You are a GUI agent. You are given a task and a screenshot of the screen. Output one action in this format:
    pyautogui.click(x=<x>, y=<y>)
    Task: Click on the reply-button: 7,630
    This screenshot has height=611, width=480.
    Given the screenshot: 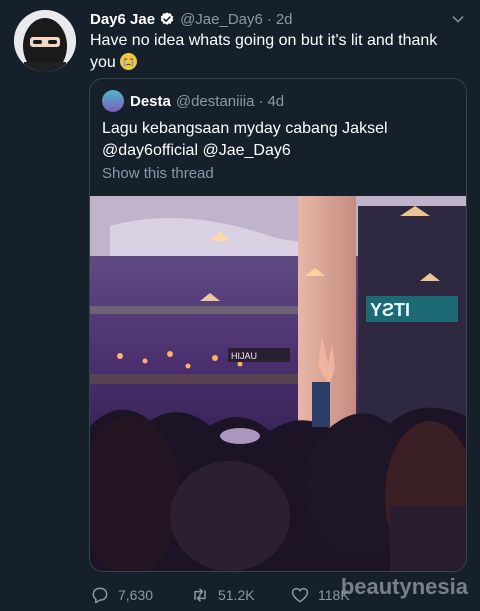 What is the action you would take?
    pyautogui.click(x=140, y=595)
    